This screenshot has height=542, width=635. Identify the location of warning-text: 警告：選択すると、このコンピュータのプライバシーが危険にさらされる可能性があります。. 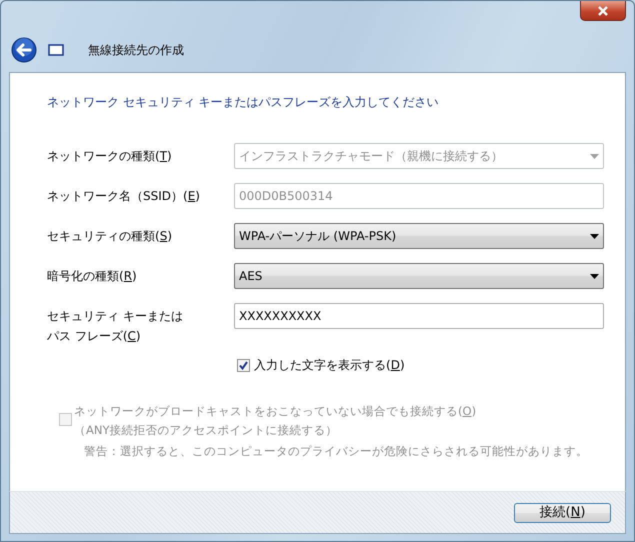
(336, 451).